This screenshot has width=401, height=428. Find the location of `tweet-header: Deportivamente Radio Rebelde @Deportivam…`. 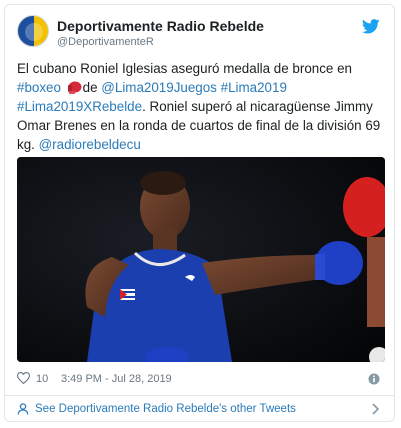

tweet-header: Deportivamente Radio Rebelde @Deportivam… is located at coordinates (199, 33).